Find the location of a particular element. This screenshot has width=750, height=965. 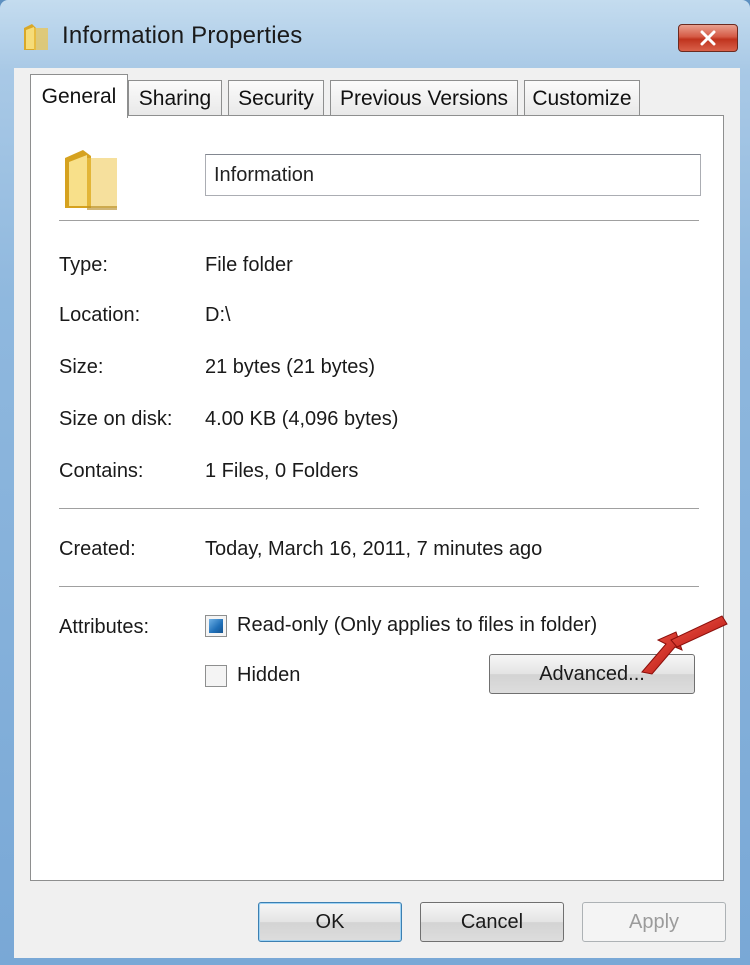

size-on-disk-label: Size on disk: is located at coordinates (116, 419).